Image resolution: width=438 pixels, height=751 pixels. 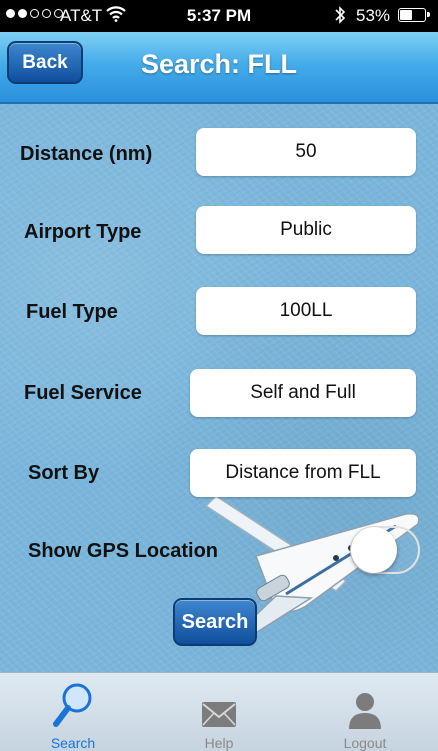 I want to click on tab-help: Help, so click(x=219, y=712).